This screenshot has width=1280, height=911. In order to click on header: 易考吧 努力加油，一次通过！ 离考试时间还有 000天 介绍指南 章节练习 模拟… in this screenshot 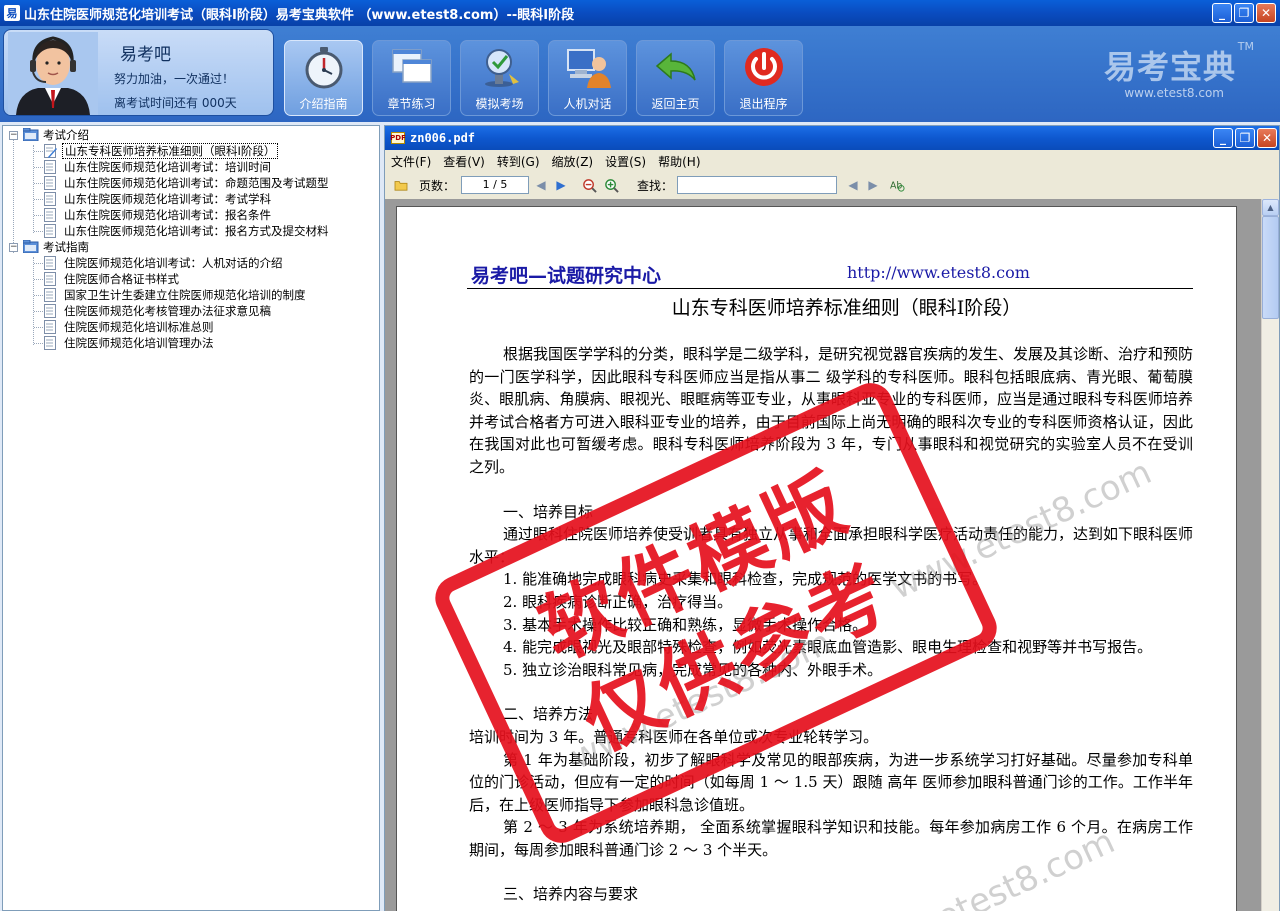, I will do `click(640, 74)`.